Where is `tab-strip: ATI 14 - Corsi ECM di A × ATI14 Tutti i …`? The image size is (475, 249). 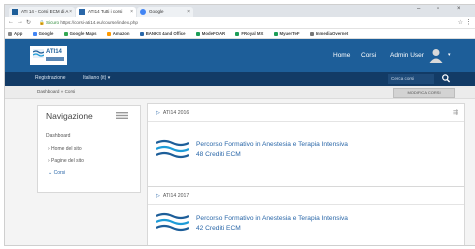 tab-strip: ATI 14 - Corsi ECM di A × ATI14 Tutti i … is located at coordinates (240, 11).